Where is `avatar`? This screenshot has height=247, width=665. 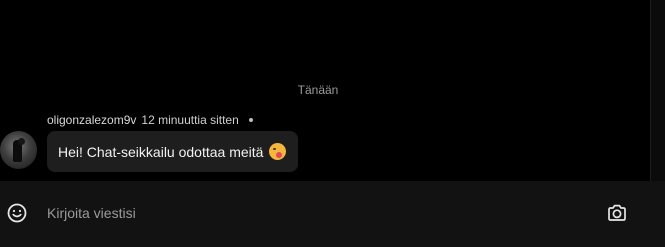 avatar is located at coordinates (18, 150).